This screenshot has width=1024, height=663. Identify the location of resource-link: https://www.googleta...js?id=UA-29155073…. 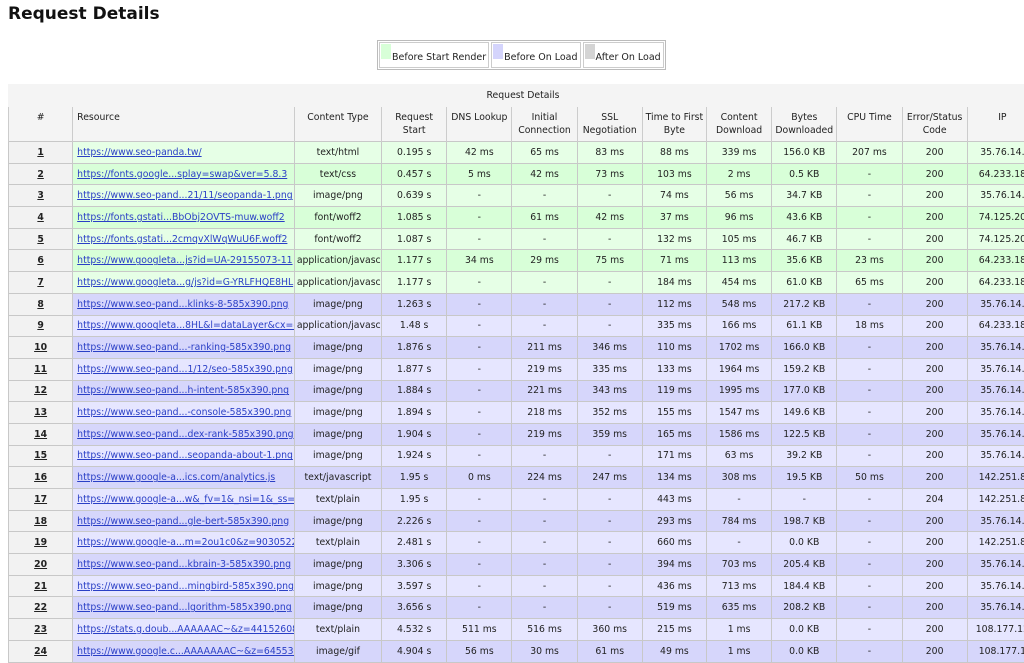
(184, 260).